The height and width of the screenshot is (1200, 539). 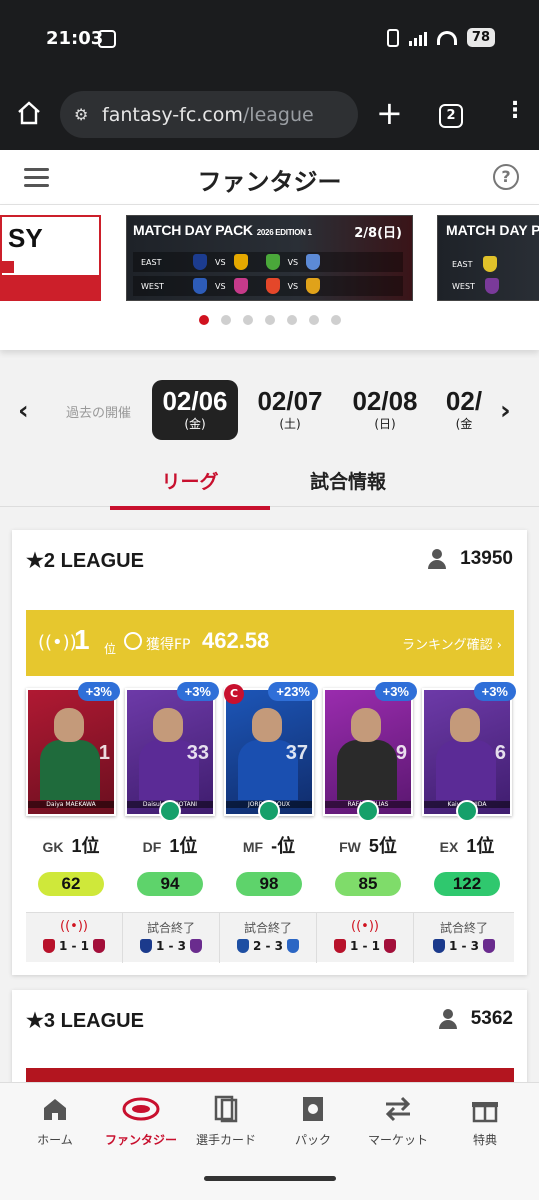 What do you see at coordinates (401, 753) in the screenshot?
I see `player-number: 9` at bounding box center [401, 753].